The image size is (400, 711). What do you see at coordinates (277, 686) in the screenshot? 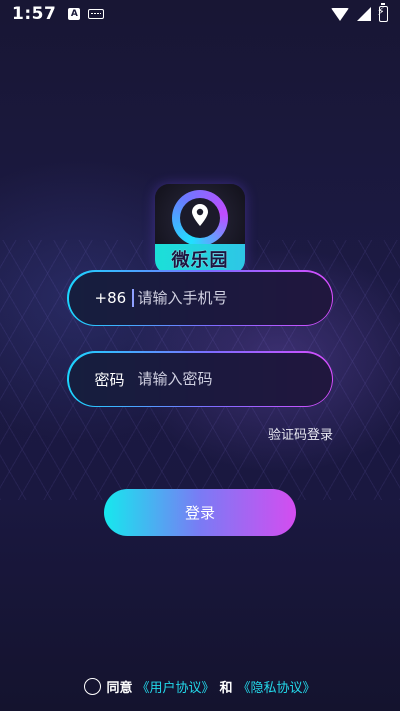
I see `privacy-policy-link: 《隐私协议》` at bounding box center [277, 686].